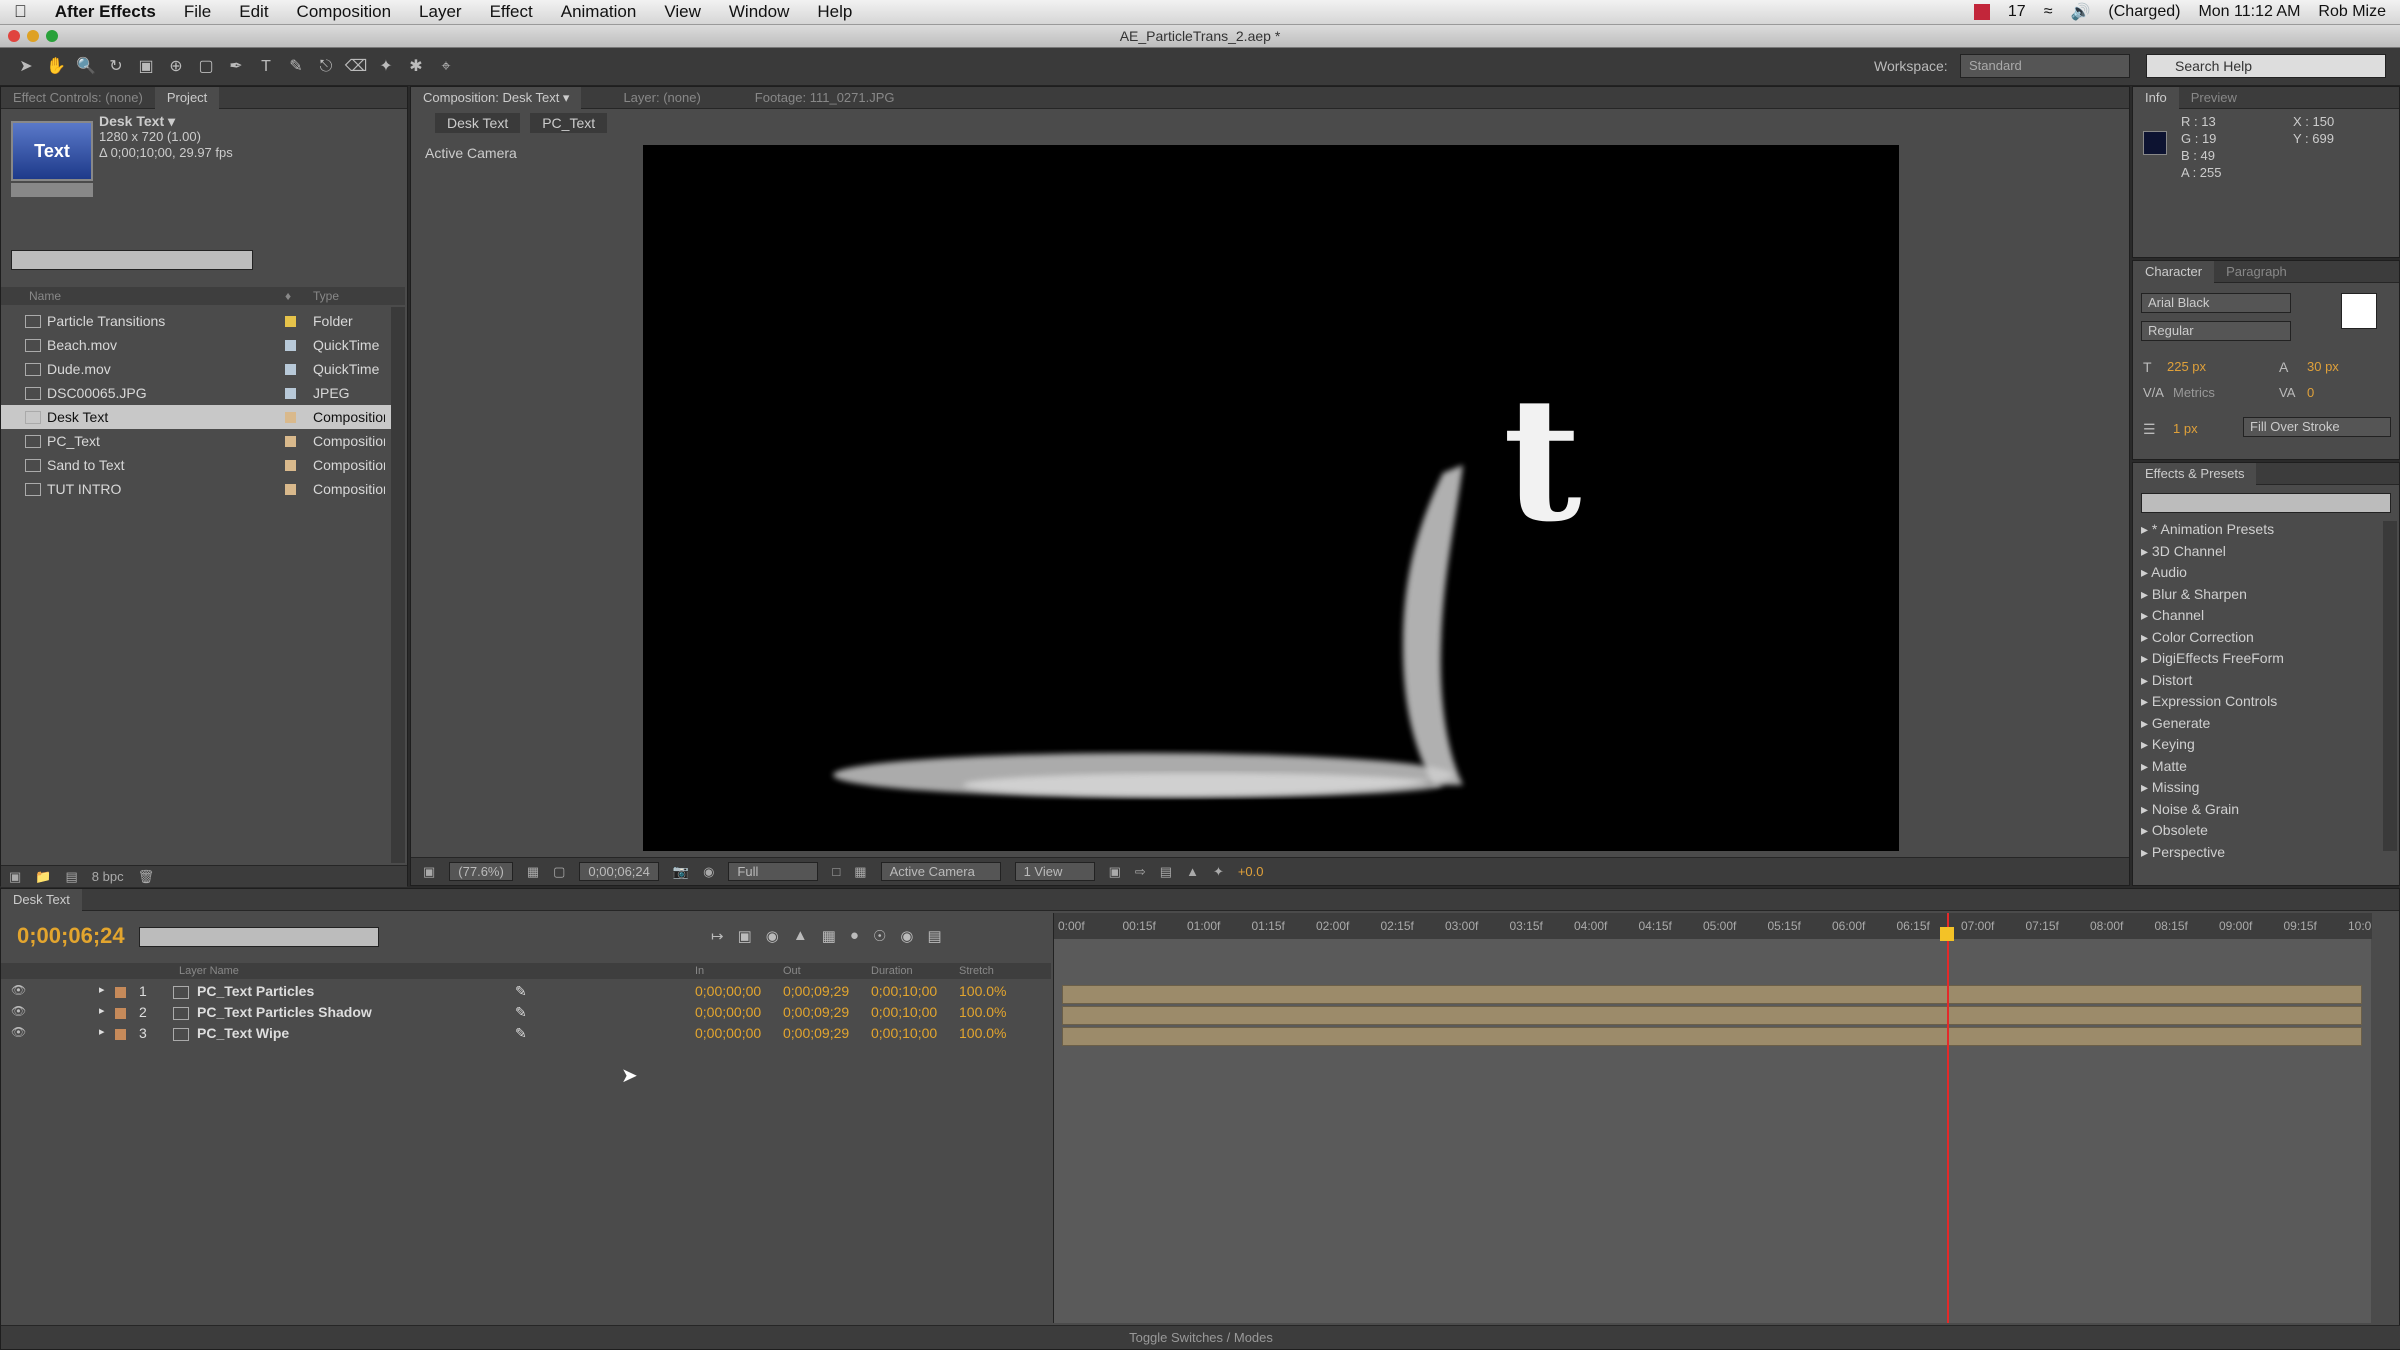  I want to click on zoom-tool-icon: 🔍, so click(86, 67).